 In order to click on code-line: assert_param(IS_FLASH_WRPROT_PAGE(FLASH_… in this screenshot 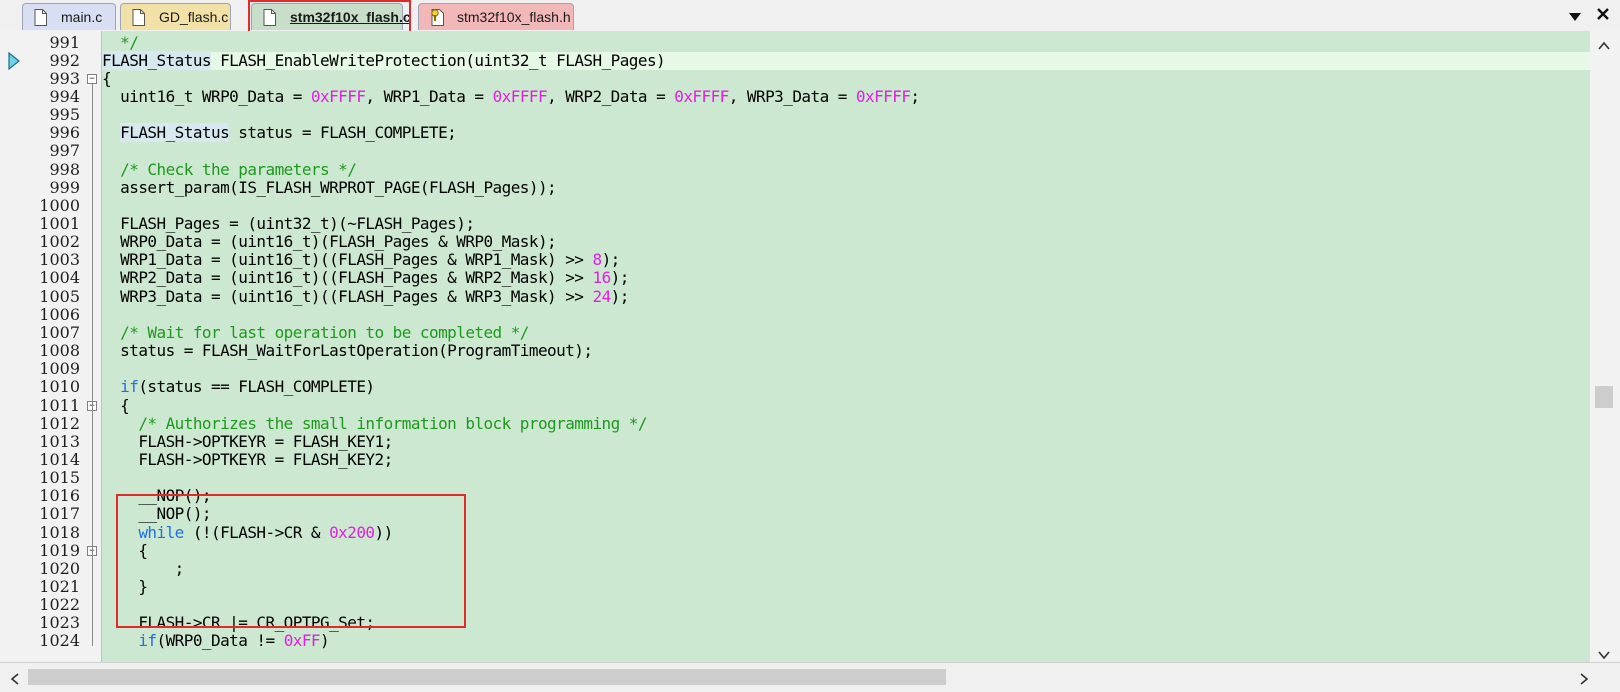, I will do `click(329, 187)`.